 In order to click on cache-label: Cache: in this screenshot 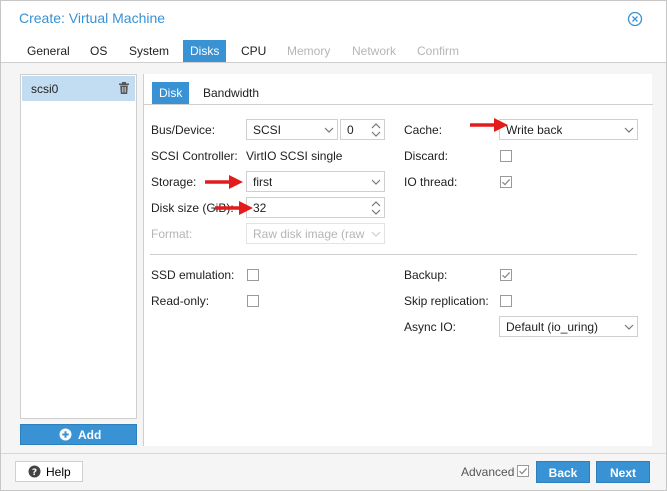, I will do `click(423, 130)`.